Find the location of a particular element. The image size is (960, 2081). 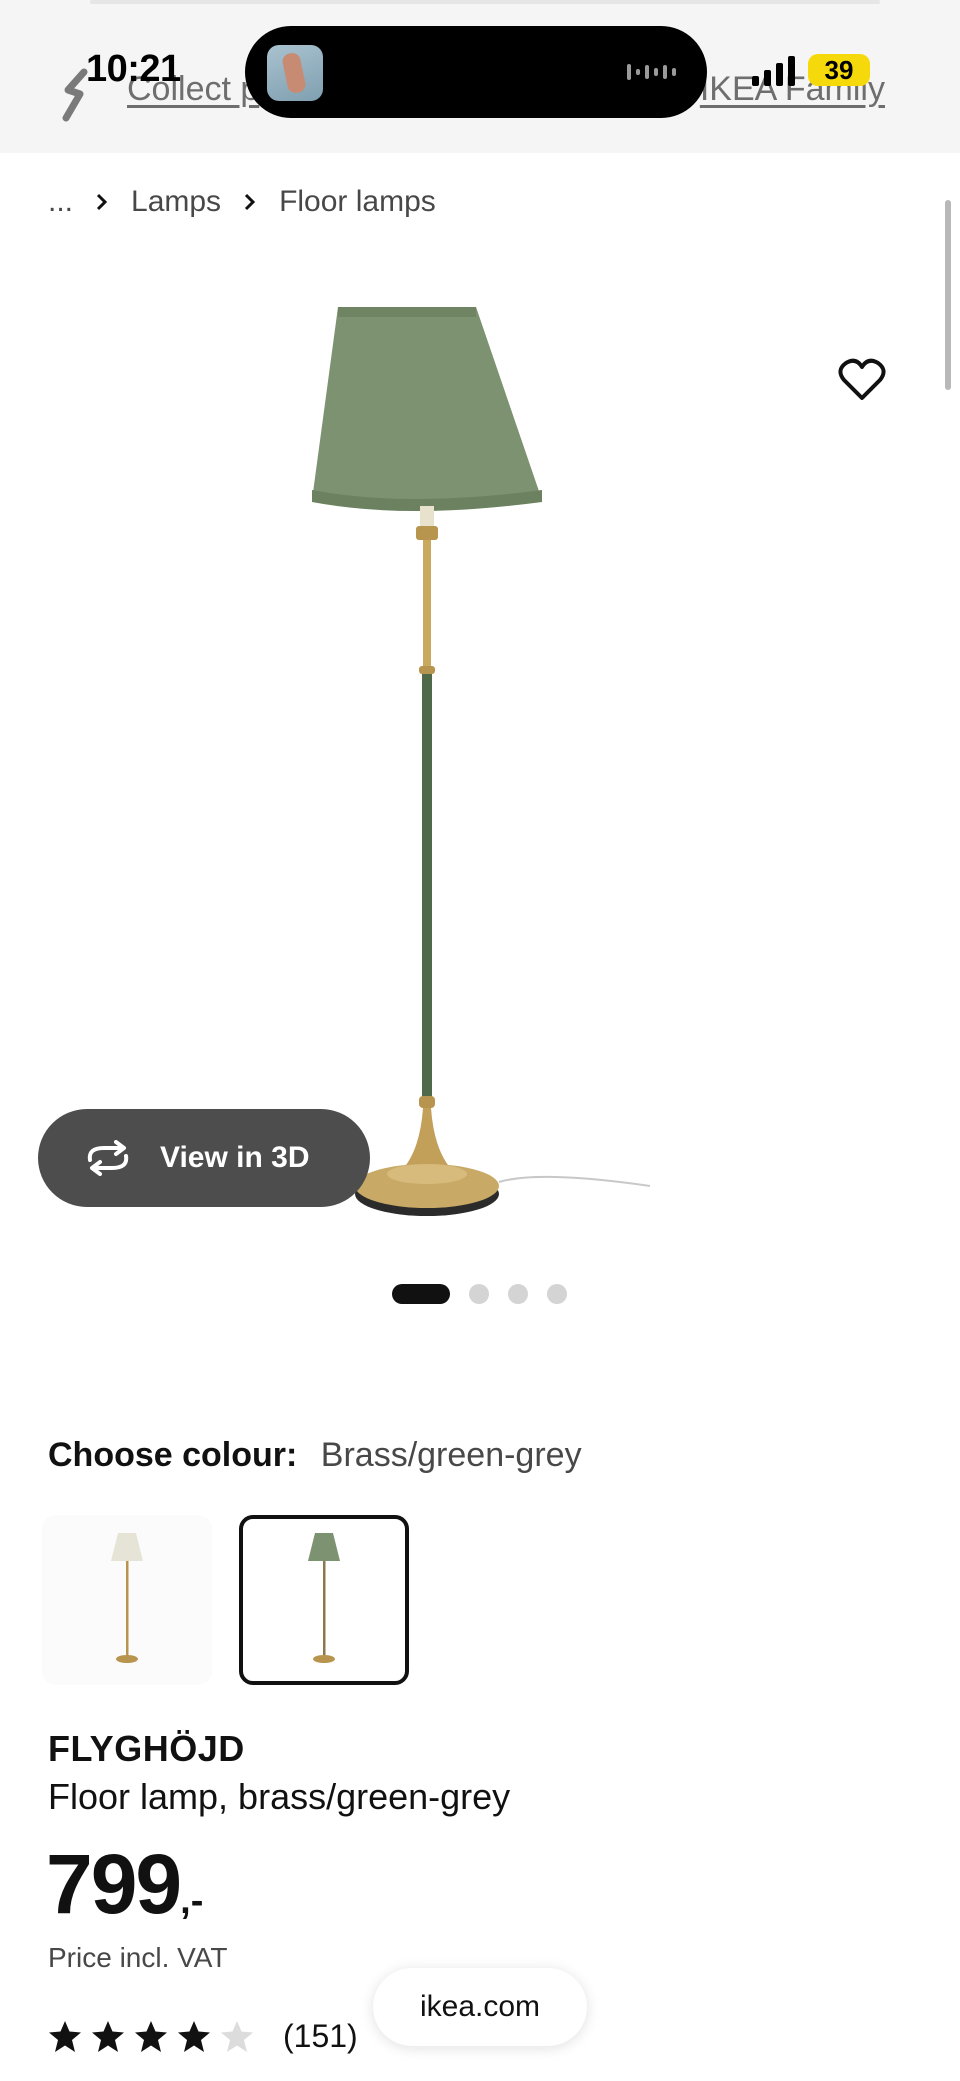

signal-icon is located at coordinates (773, 71).